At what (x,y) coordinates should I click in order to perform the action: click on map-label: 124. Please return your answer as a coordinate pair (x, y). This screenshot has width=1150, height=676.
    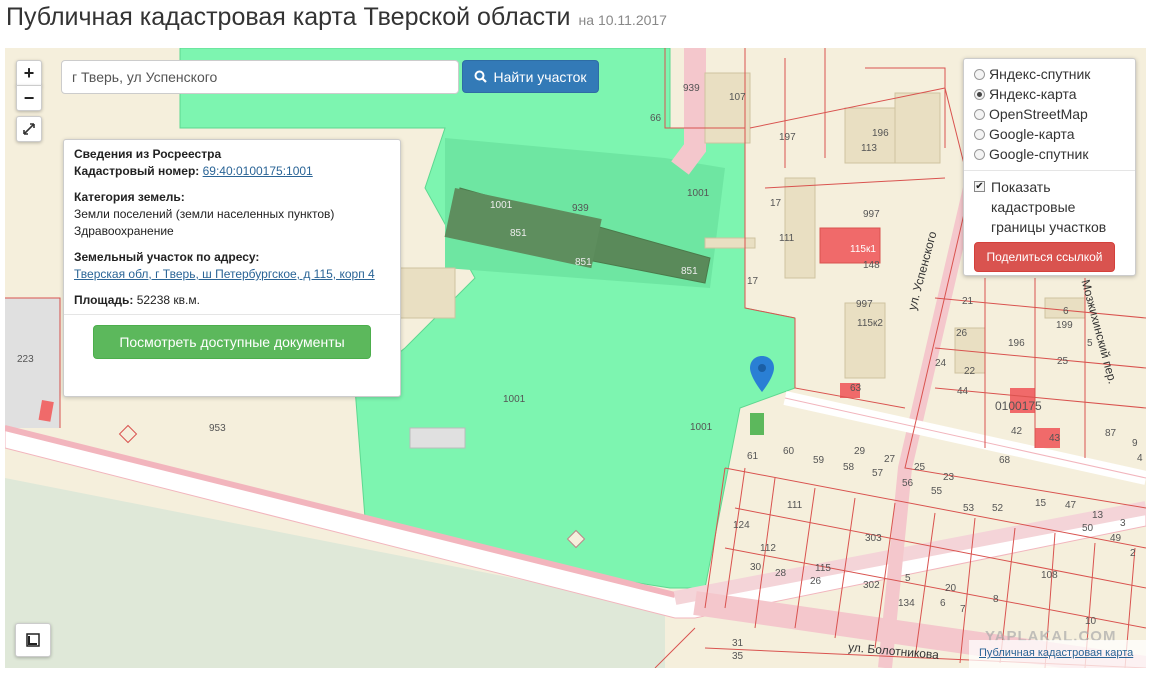
    Looking at the image, I should click on (741, 525).